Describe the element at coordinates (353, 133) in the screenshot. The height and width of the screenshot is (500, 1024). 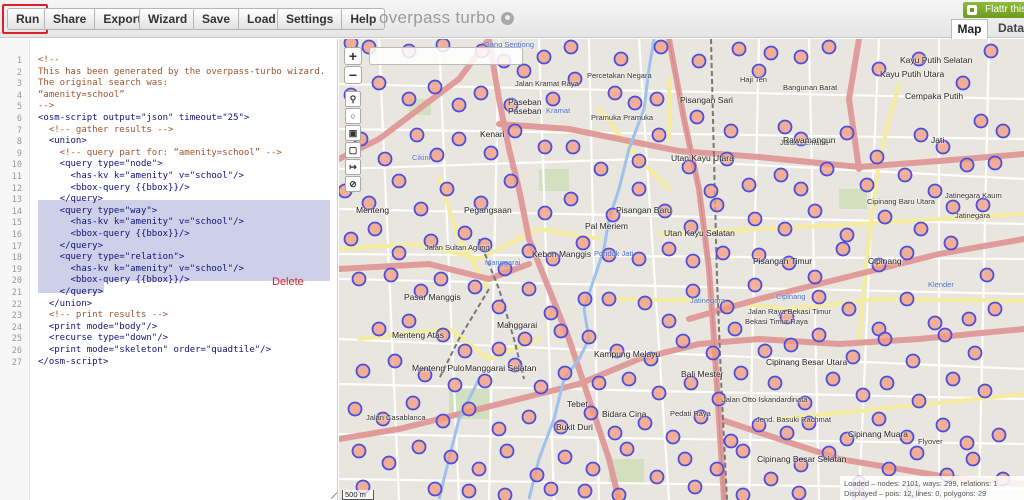
I see `fullscreen-icon: ▣` at that location.